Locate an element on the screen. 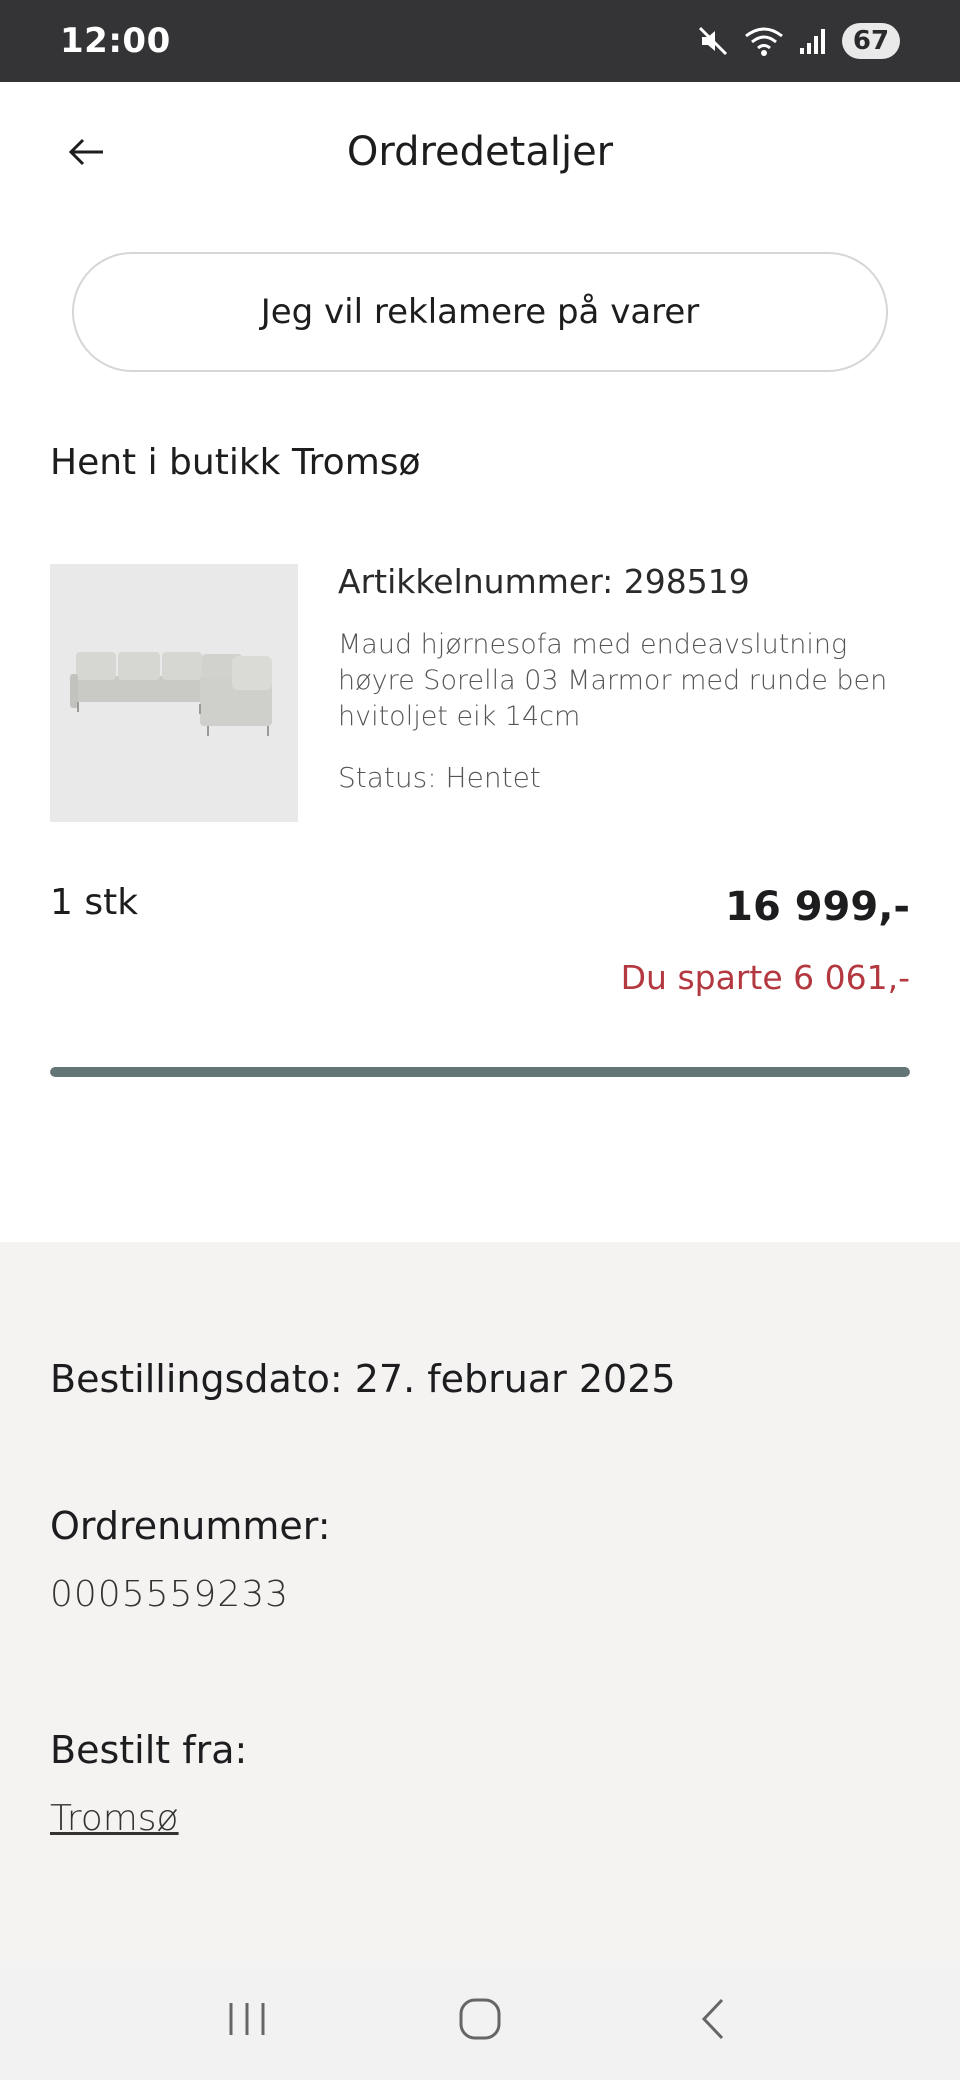  recent-apps-button is located at coordinates (247, 2021).